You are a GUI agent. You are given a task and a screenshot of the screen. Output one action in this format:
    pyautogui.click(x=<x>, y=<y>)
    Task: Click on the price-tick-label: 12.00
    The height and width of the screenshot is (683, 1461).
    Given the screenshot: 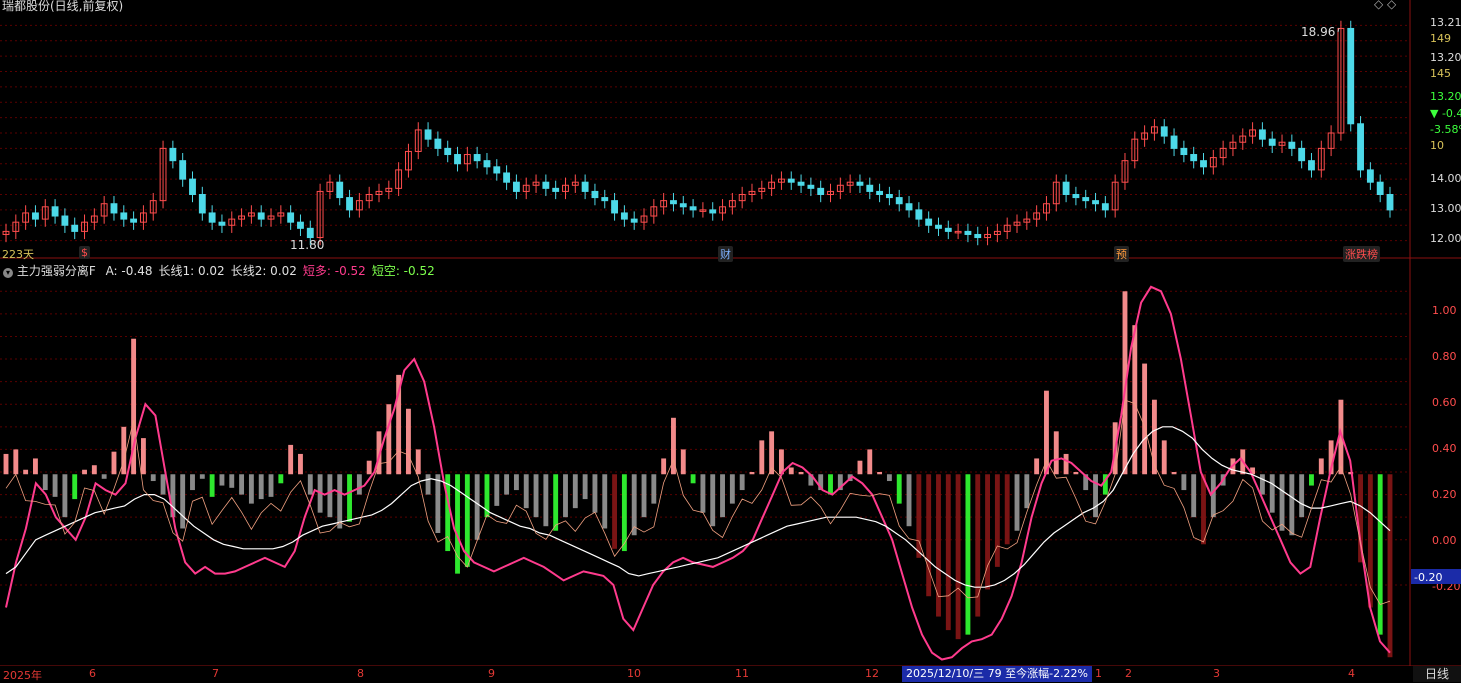 What is the action you would take?
    pyautogui.click(x=1445, y=238)
    